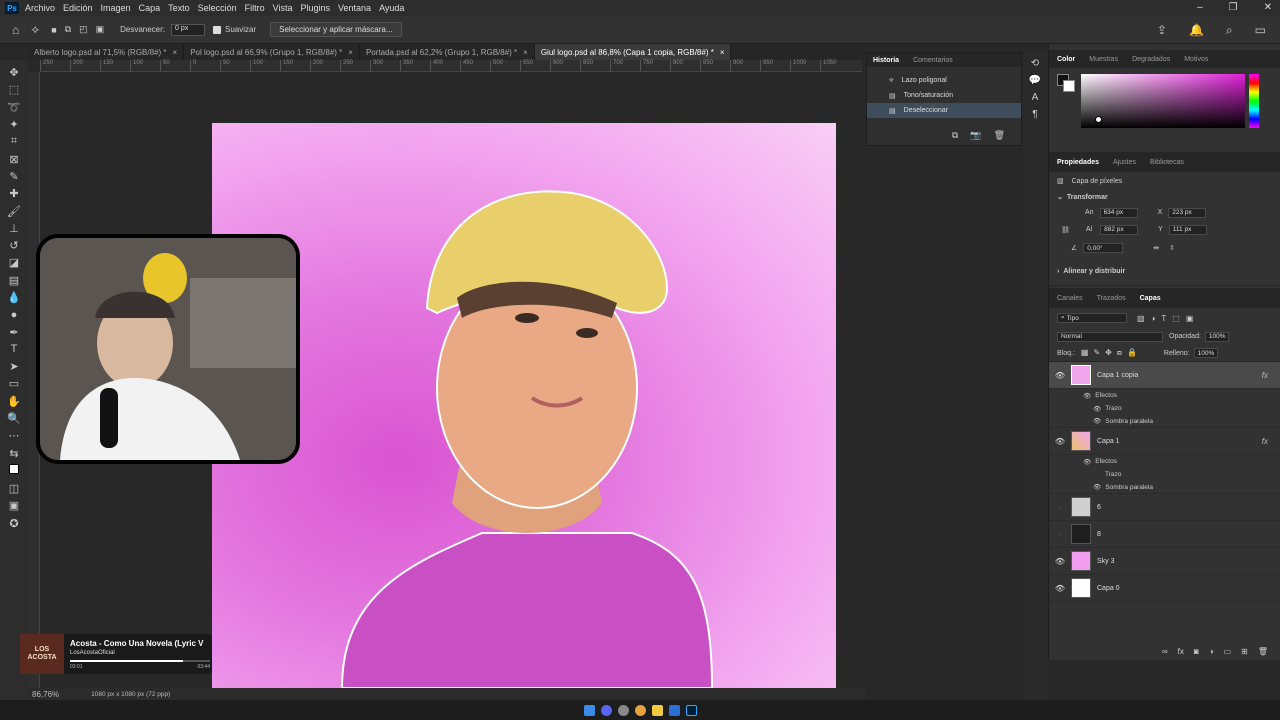  Describe the element at coordinates (1187, 229) in the screenshot. I see `y-input: 111 px` at that location.